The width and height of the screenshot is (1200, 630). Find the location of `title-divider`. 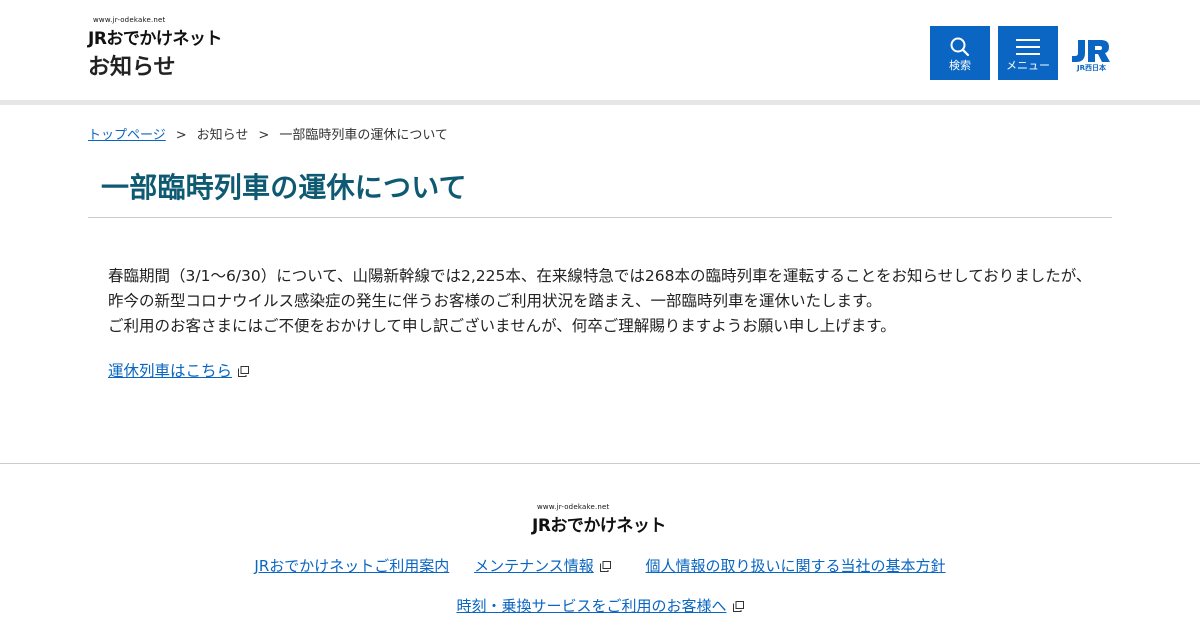

title-divider is located at coordinates (600, 217).